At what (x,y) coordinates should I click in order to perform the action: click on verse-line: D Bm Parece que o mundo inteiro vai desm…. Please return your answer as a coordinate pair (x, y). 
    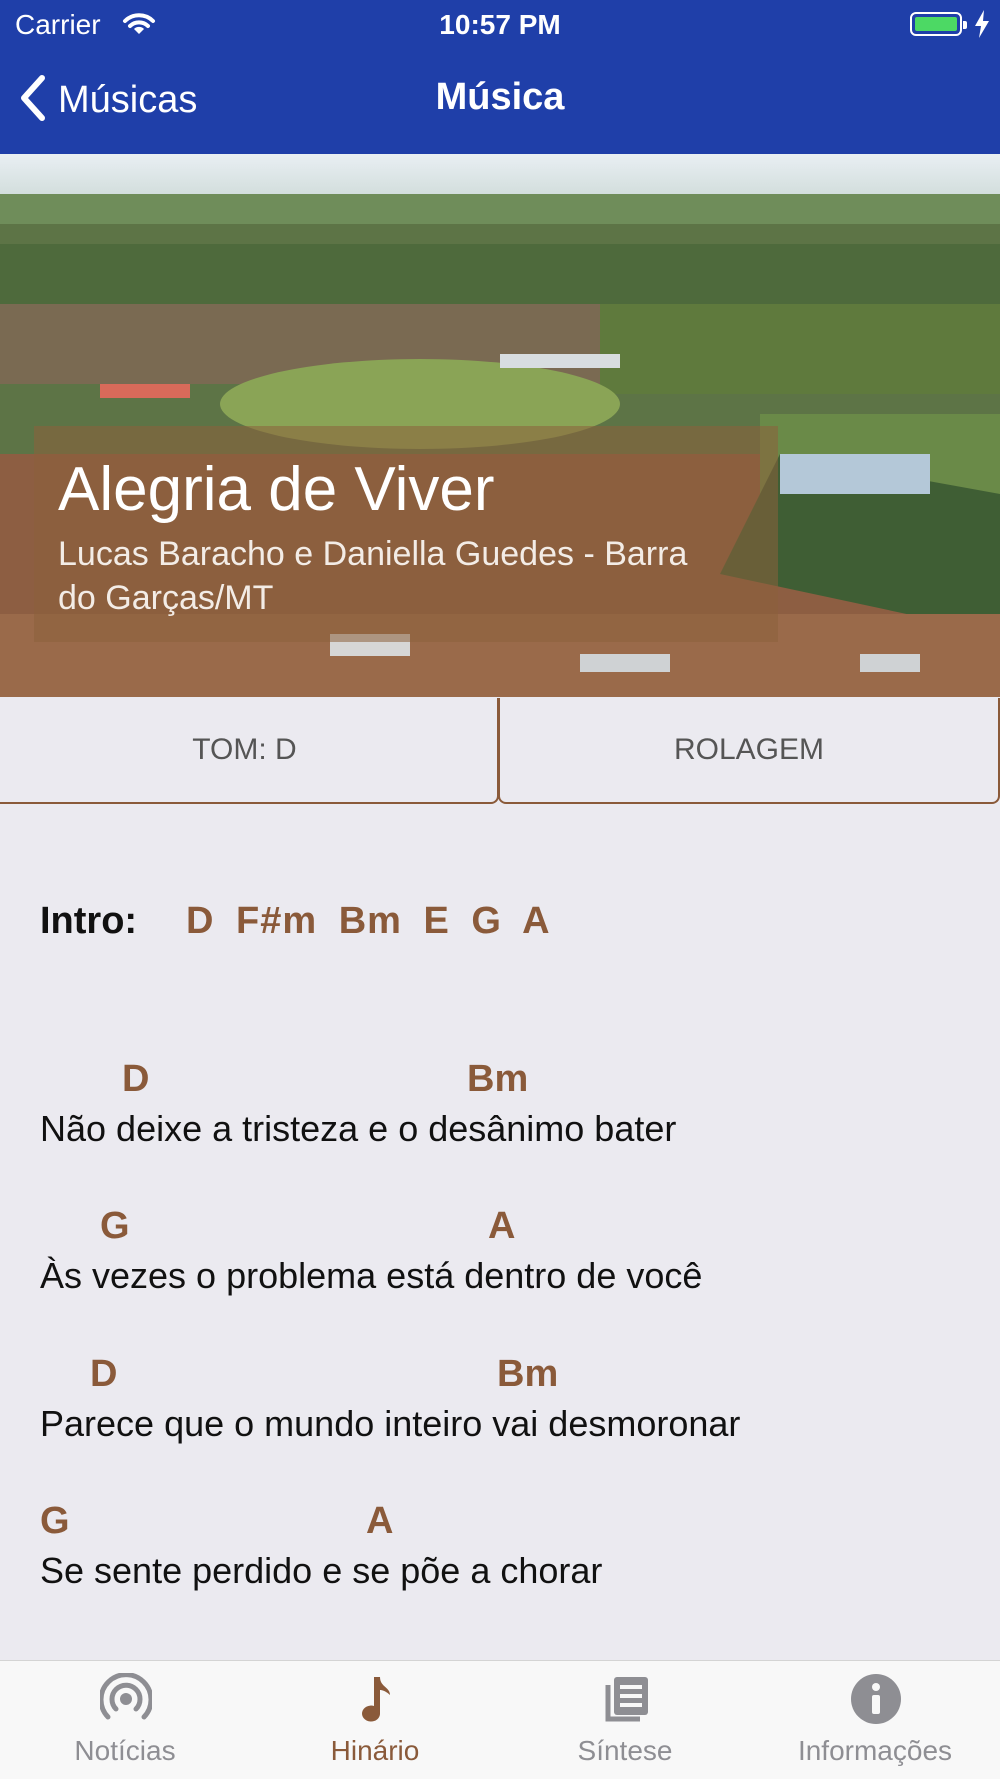
    Looking at the image, I should click on (510, 1403).